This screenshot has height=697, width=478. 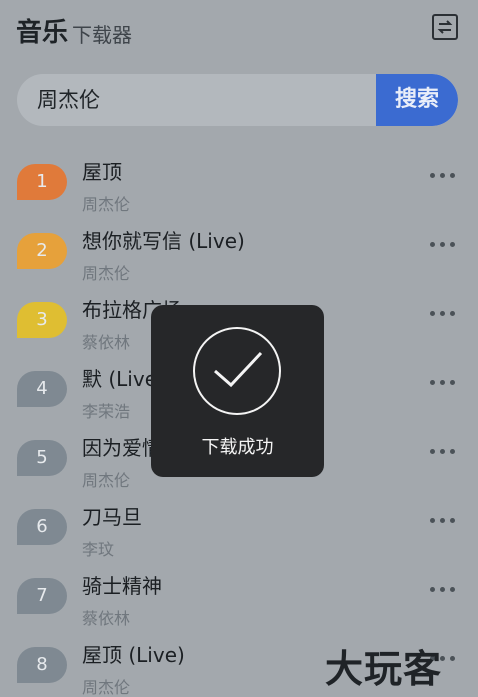 I want to click on song-title: 想你就写信 (Live), so click(x=163, y=241).